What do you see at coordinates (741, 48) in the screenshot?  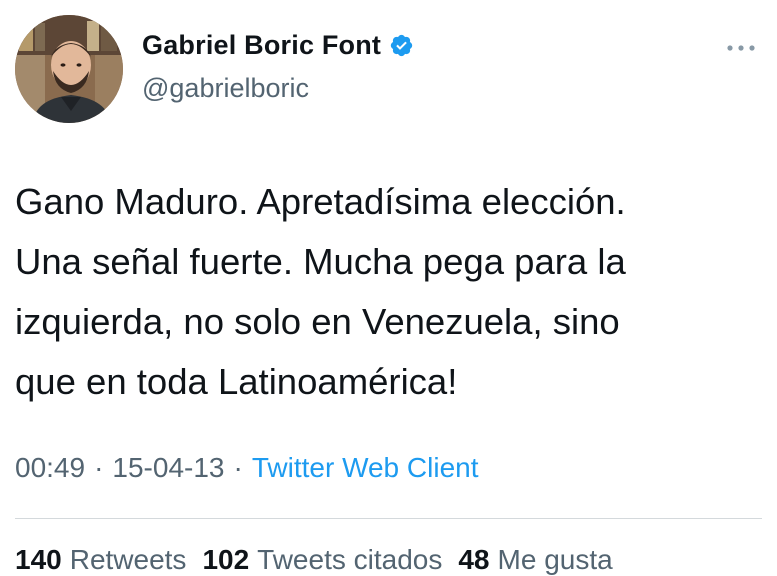 I see `more-options-icon` at bounding box center [741, 48].